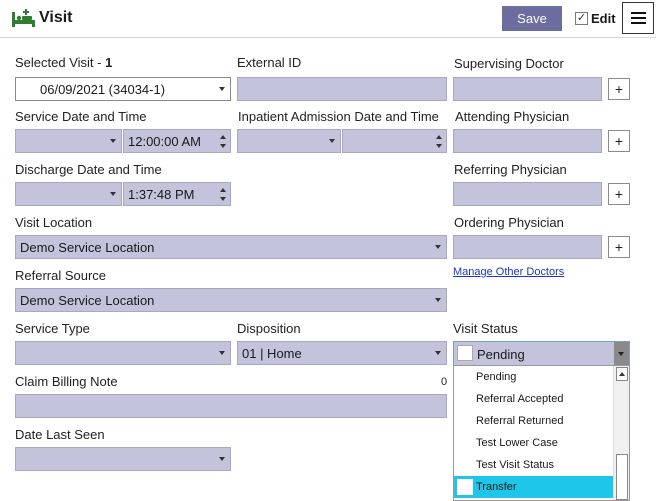 The width and height of the screenshot is (656, 501). I want to click on ordering-physician-label: Ordering Physician, so click(509, 222).